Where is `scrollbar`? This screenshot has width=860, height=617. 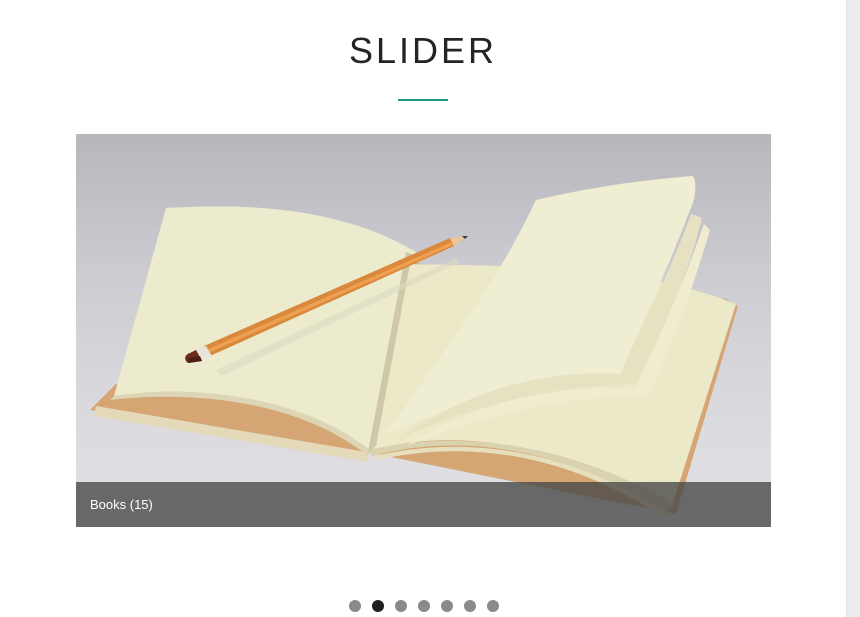 scrollbar is located at coordinates (853, 308).